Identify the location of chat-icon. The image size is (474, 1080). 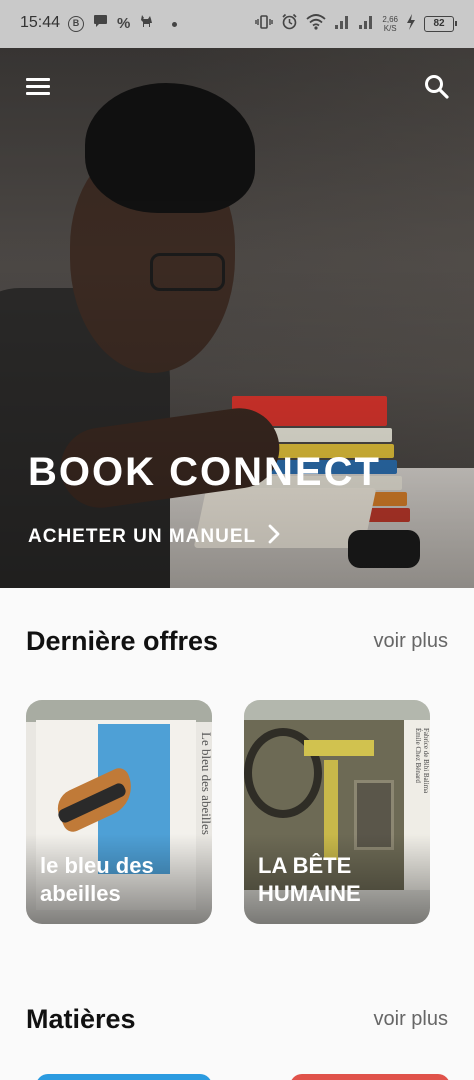
(100, 24).